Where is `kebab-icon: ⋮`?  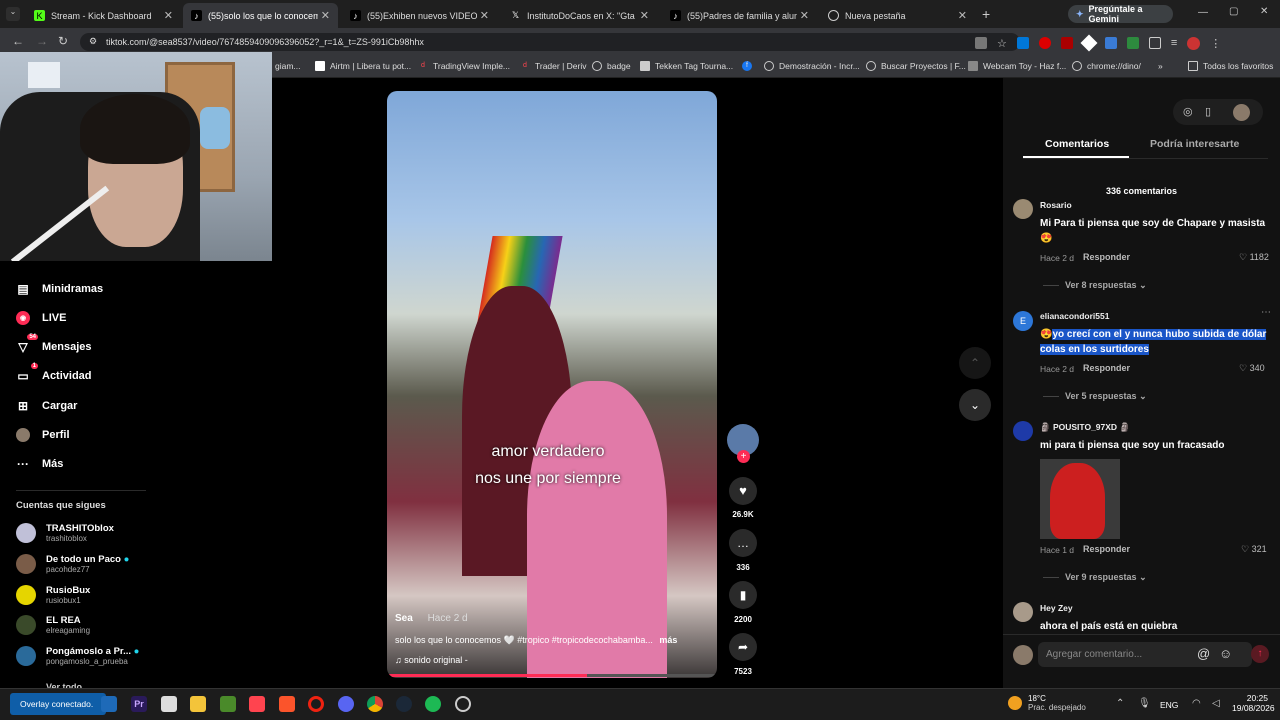
kebab-icon: ⋮ is located at coordinates (1215, 43).